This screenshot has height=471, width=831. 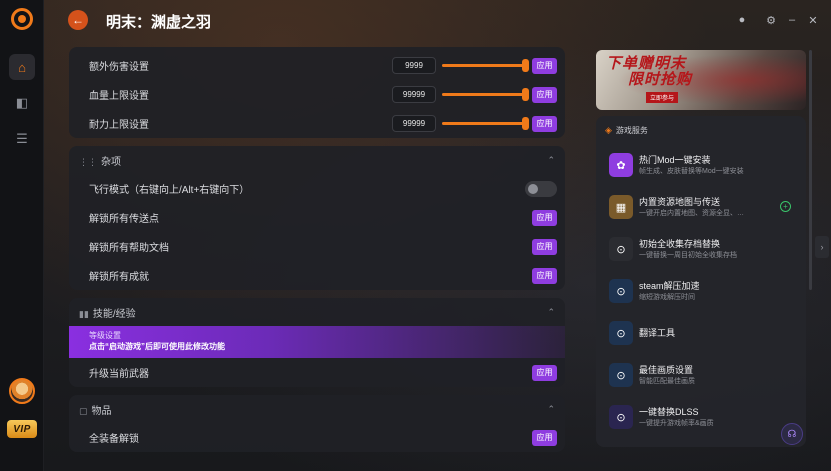 What do you see at coordinates (317, 188) in the screenshot?
I see `misc-item-row: 飞行模式（右键向上/Alt+右键向下）` at bounding box center [317, 188].